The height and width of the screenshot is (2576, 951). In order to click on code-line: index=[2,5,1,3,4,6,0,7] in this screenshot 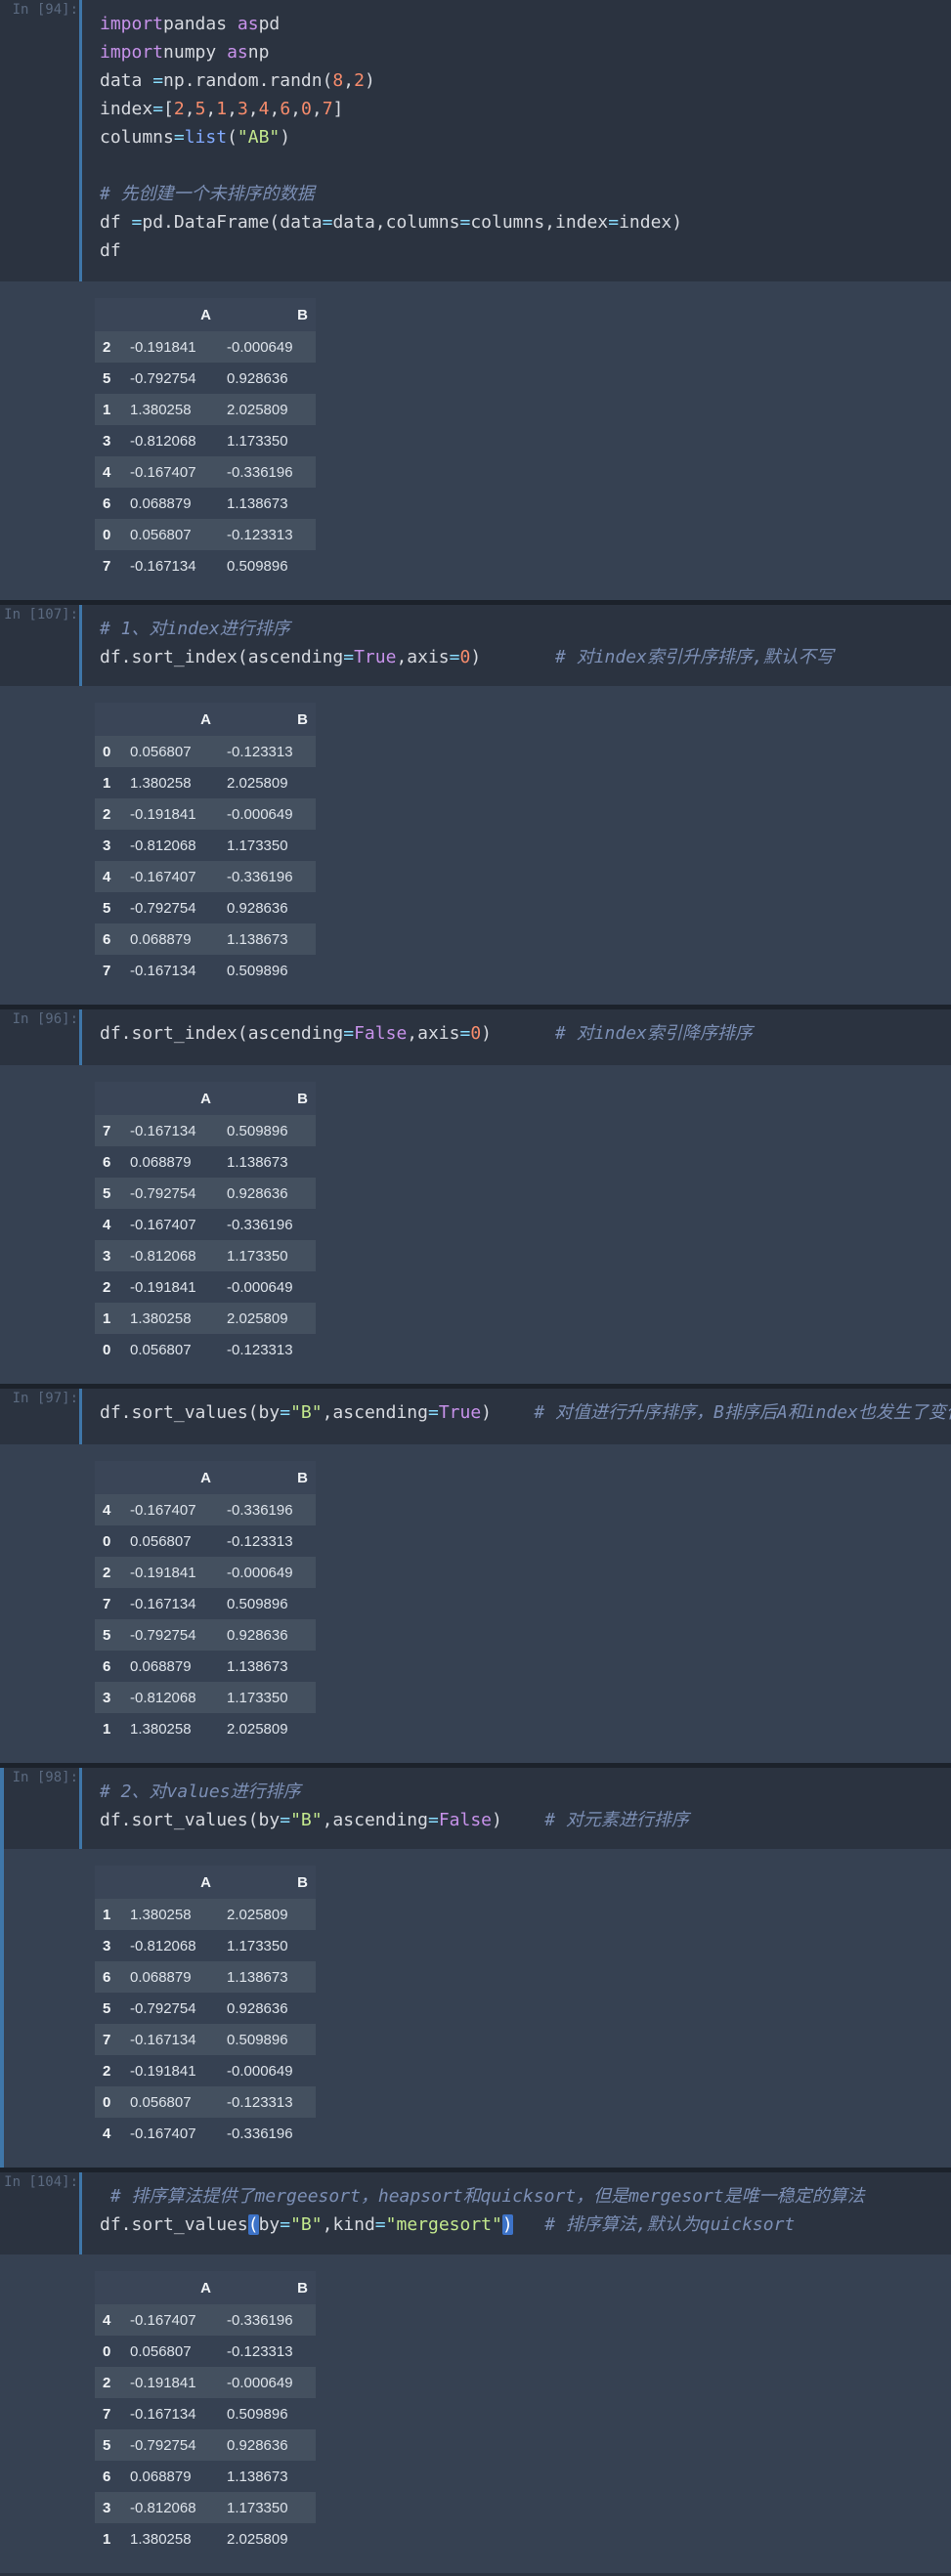, I will do `click(221, 110)`.